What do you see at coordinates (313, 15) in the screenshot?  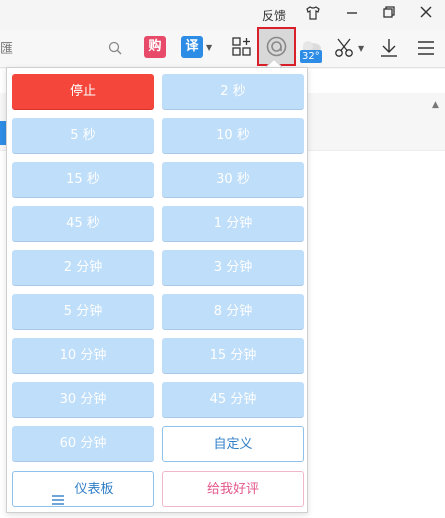 I see `shirt-icon` at bounding box center [313, 15].